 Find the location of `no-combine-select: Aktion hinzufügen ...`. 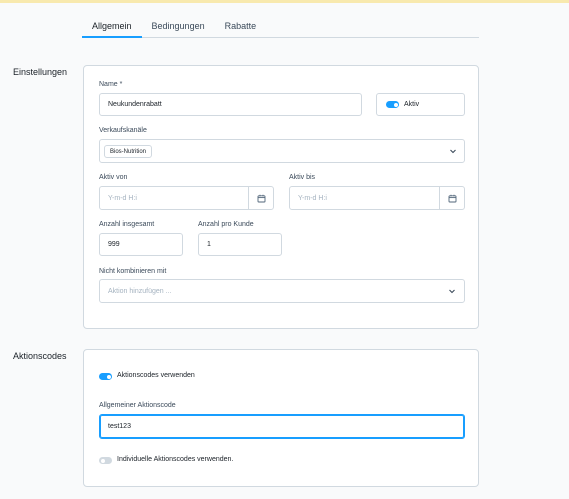

no-combine-select: Aktion hinzufügen ... is located at coordinates (282, 291).